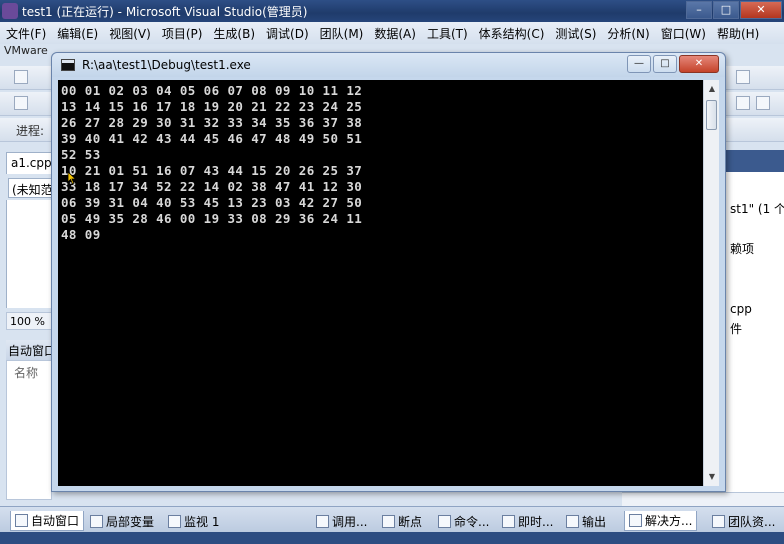  I want to click on autos-icon, so click(21, 520).